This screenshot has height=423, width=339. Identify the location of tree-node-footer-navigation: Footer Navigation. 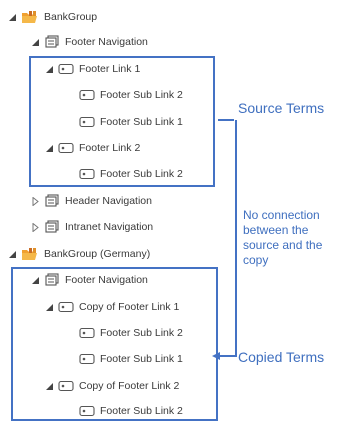
(89, 42).